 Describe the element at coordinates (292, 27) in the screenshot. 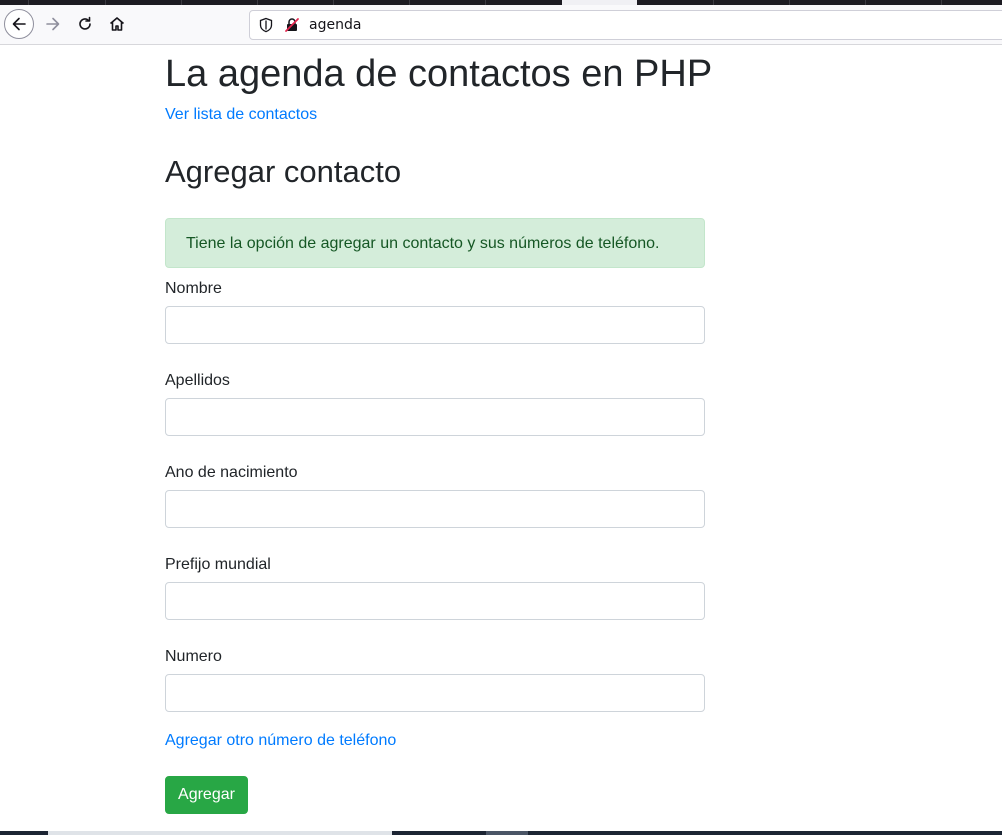

I see `insecure-connection-icon` at that location.